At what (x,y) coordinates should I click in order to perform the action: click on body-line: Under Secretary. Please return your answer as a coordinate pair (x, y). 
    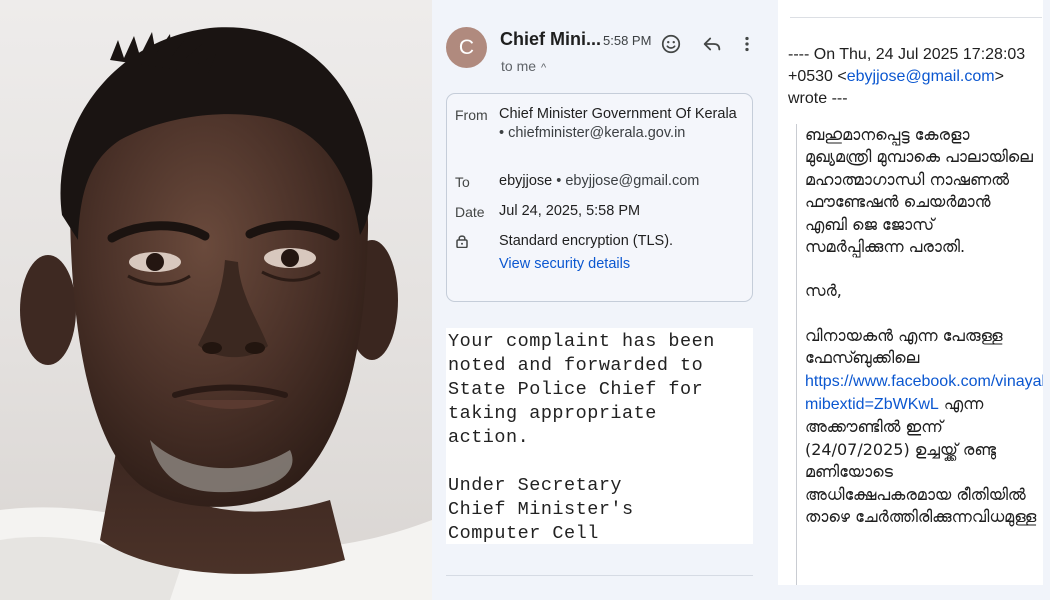
    Looking at the image, I should click on (535, 485).